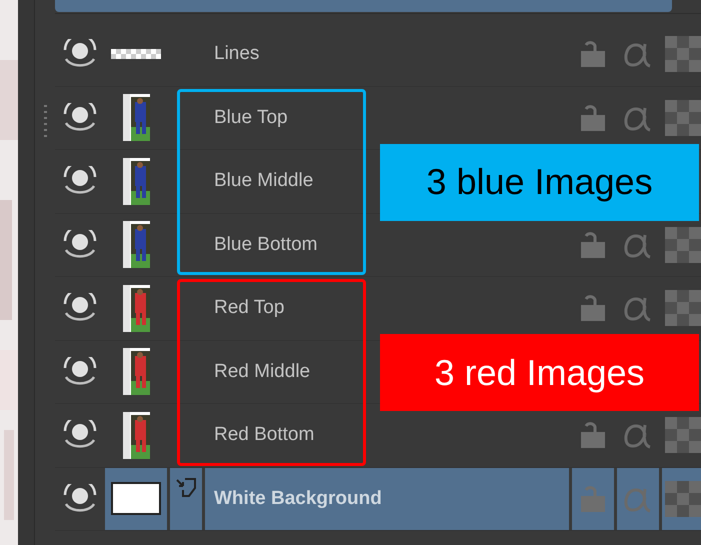 This screenshot has height=545, width=701. I want to click on layer-type-icon, so click(186, 488).